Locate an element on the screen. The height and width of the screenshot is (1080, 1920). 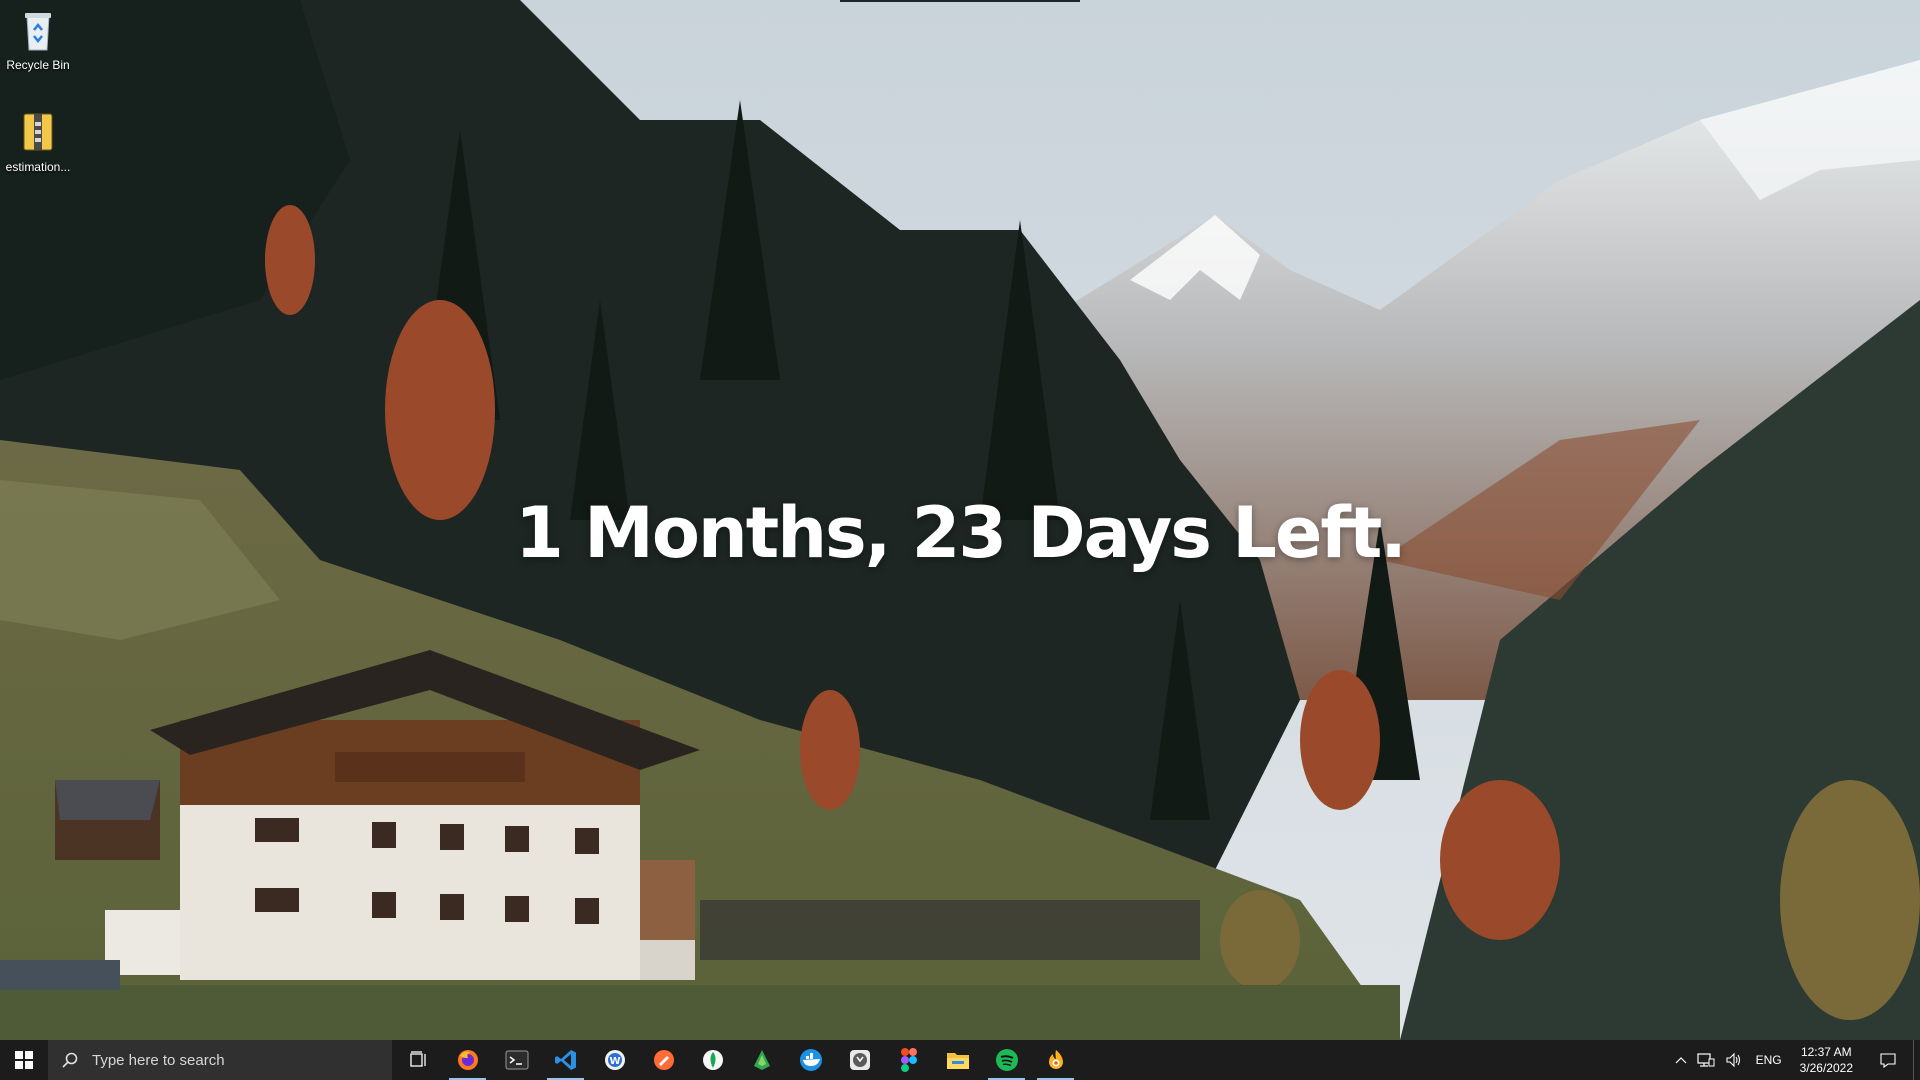
figma-icon is located at coordinates (908, 1060).